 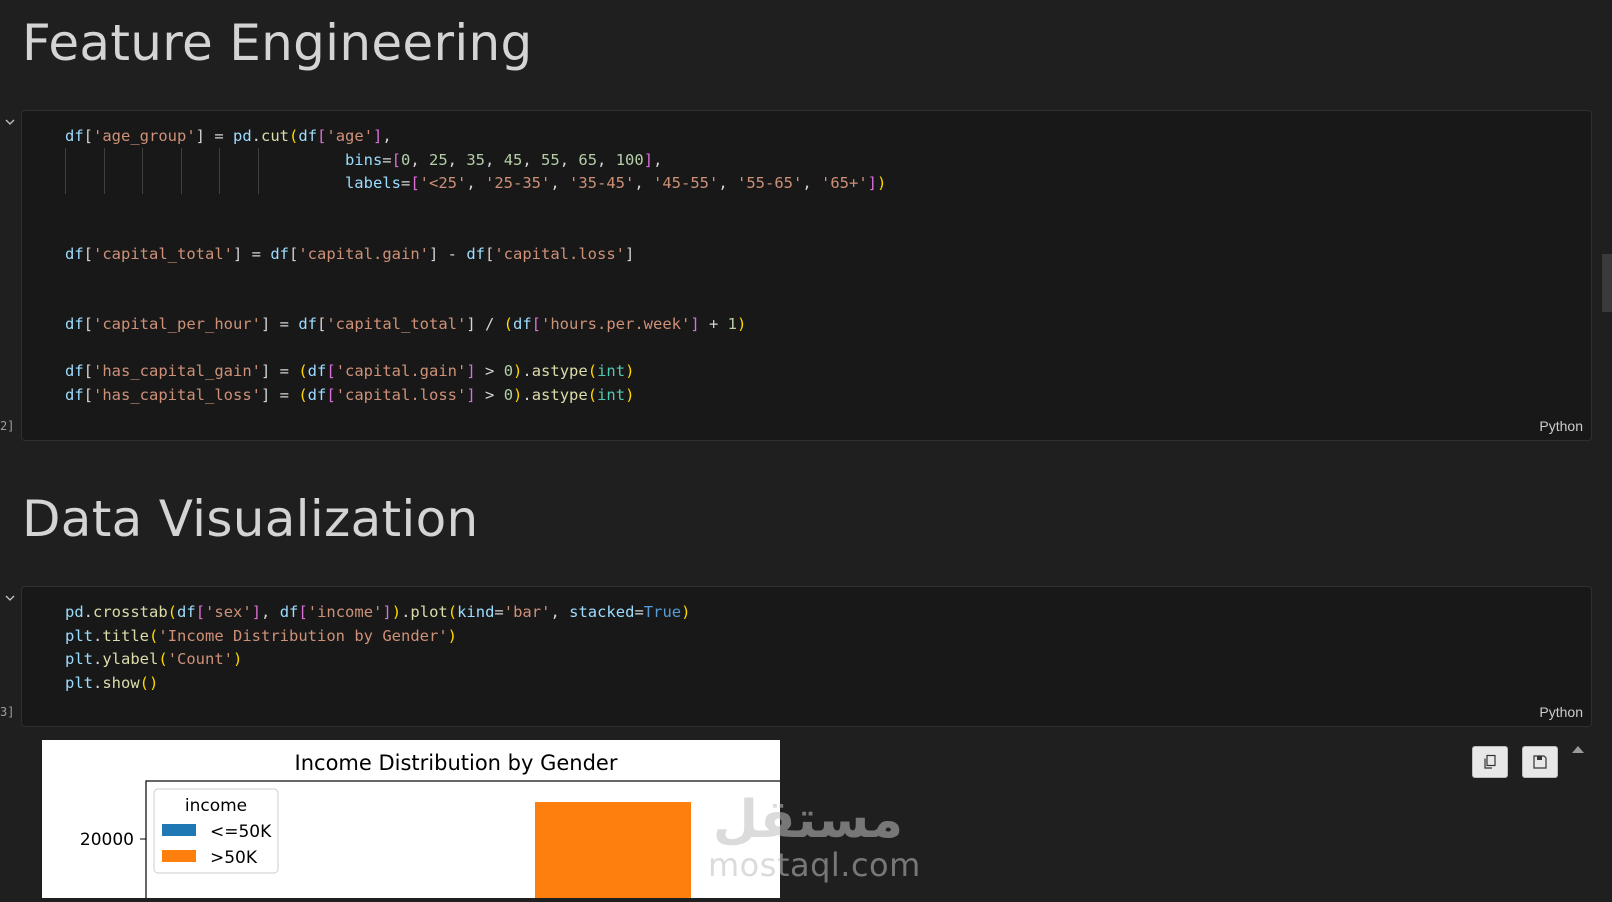 What do you see at coordinates (363, 160) in the screenshot?
I see `code-line: bins=[0, 25, 35, 45, 55, 65, 100],` at bounding box center [363, 160].